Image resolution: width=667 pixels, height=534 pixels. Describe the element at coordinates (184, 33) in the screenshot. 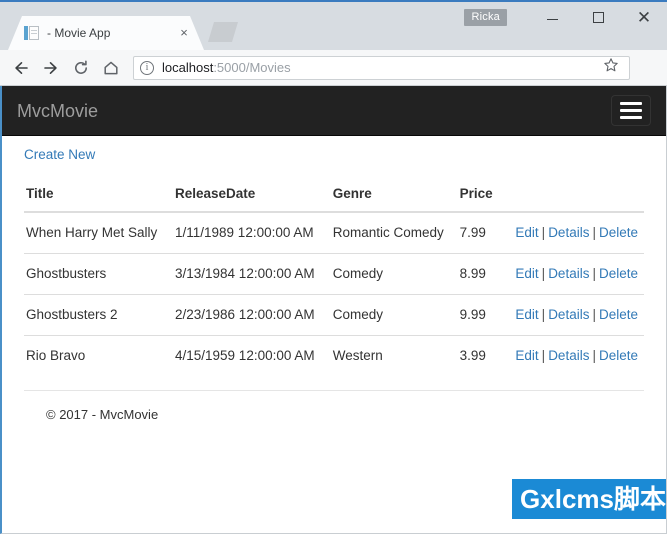

I see `tab-close-icon: ×` at that location.